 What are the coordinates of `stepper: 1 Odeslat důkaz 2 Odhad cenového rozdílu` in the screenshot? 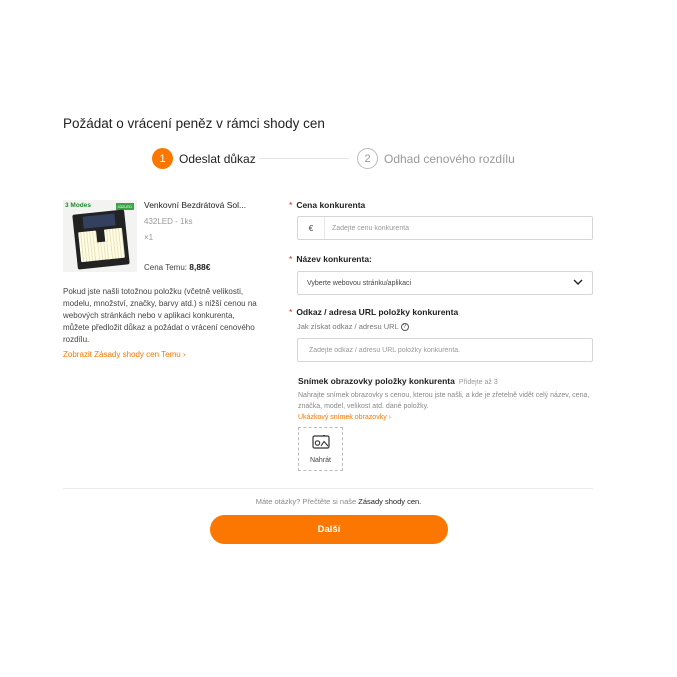 It's located at (342, 159).